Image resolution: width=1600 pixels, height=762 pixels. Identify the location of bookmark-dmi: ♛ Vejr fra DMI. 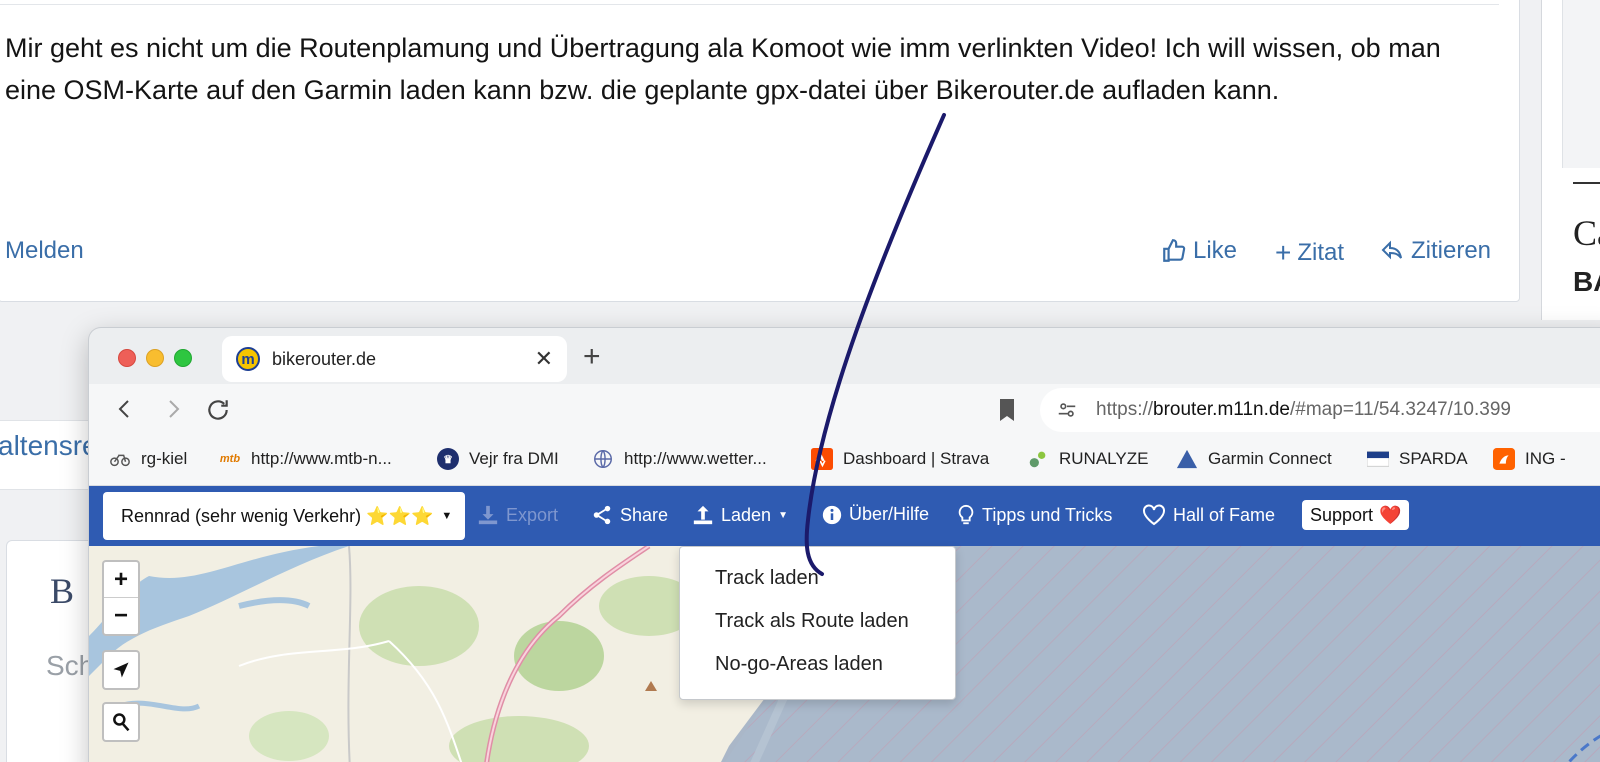
(498, 459).